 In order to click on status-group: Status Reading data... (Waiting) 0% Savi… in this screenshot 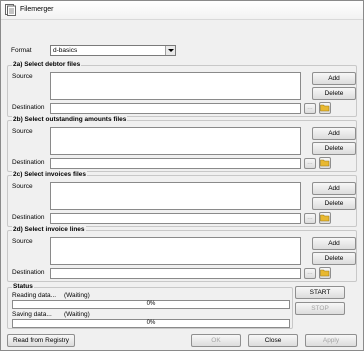, I will do `click(150, 306)`.